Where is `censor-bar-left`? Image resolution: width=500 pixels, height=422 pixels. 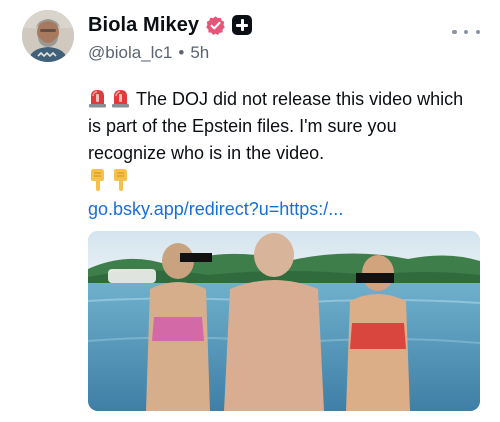 censor-bar-left is located at coordinates (196, 257).